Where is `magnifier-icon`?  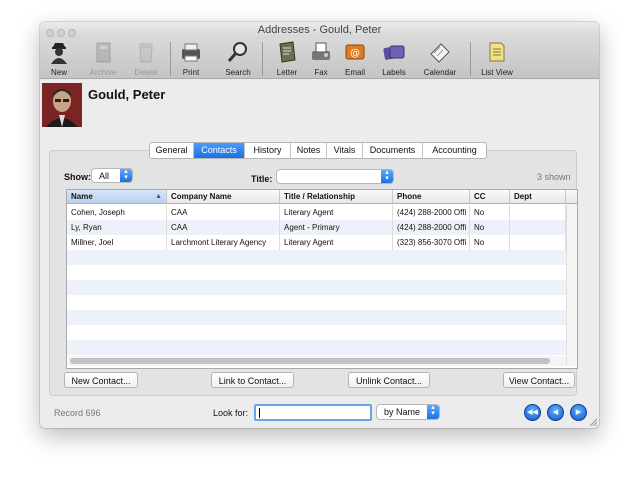 magnifier-icon is located at coordinates (237, 52).